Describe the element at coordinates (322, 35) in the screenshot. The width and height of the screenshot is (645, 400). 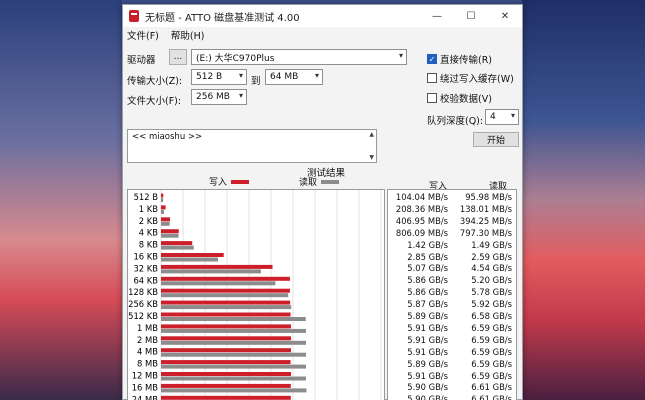
I see `menu-bar: 文件(F) 帮助(H)` at that location.